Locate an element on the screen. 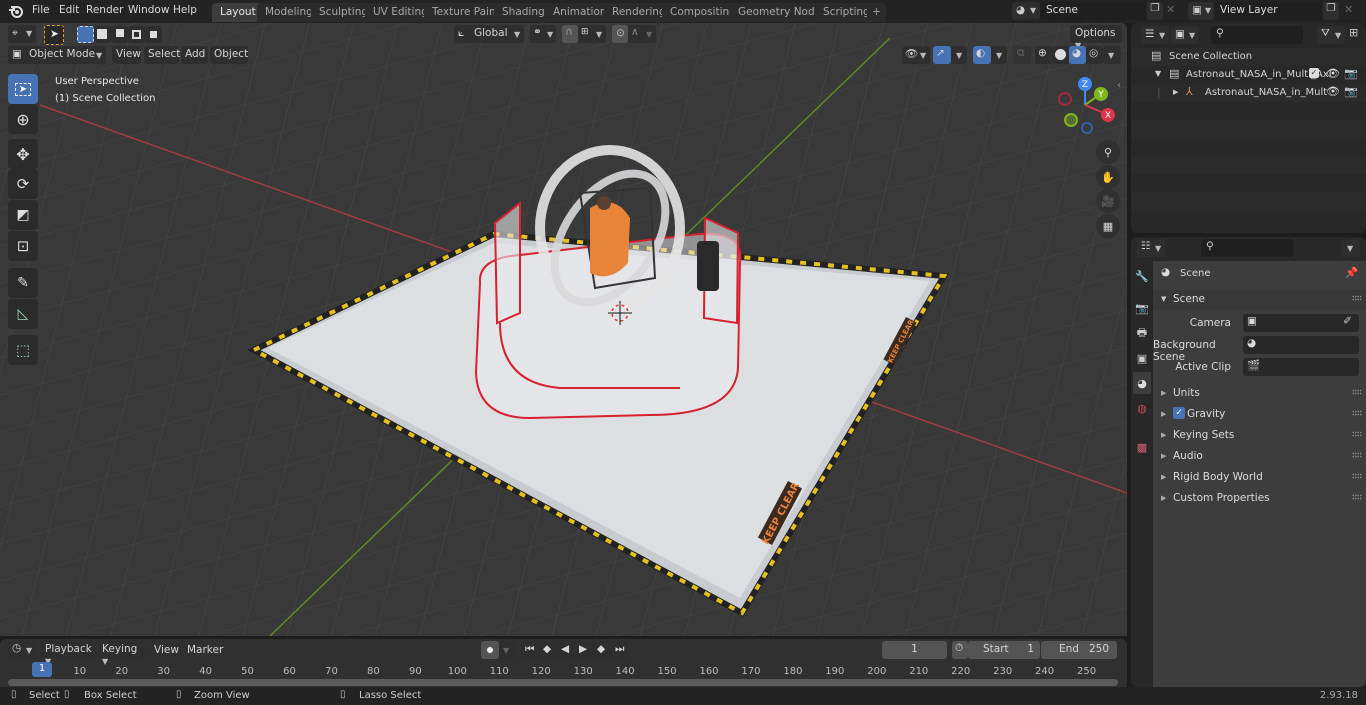  tool-move: ✥ is located at coordinates (23, 154).